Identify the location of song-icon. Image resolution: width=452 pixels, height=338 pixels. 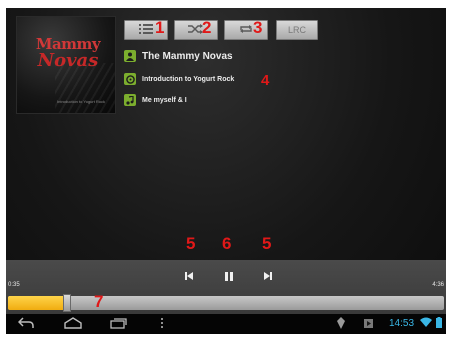
(130, 100).